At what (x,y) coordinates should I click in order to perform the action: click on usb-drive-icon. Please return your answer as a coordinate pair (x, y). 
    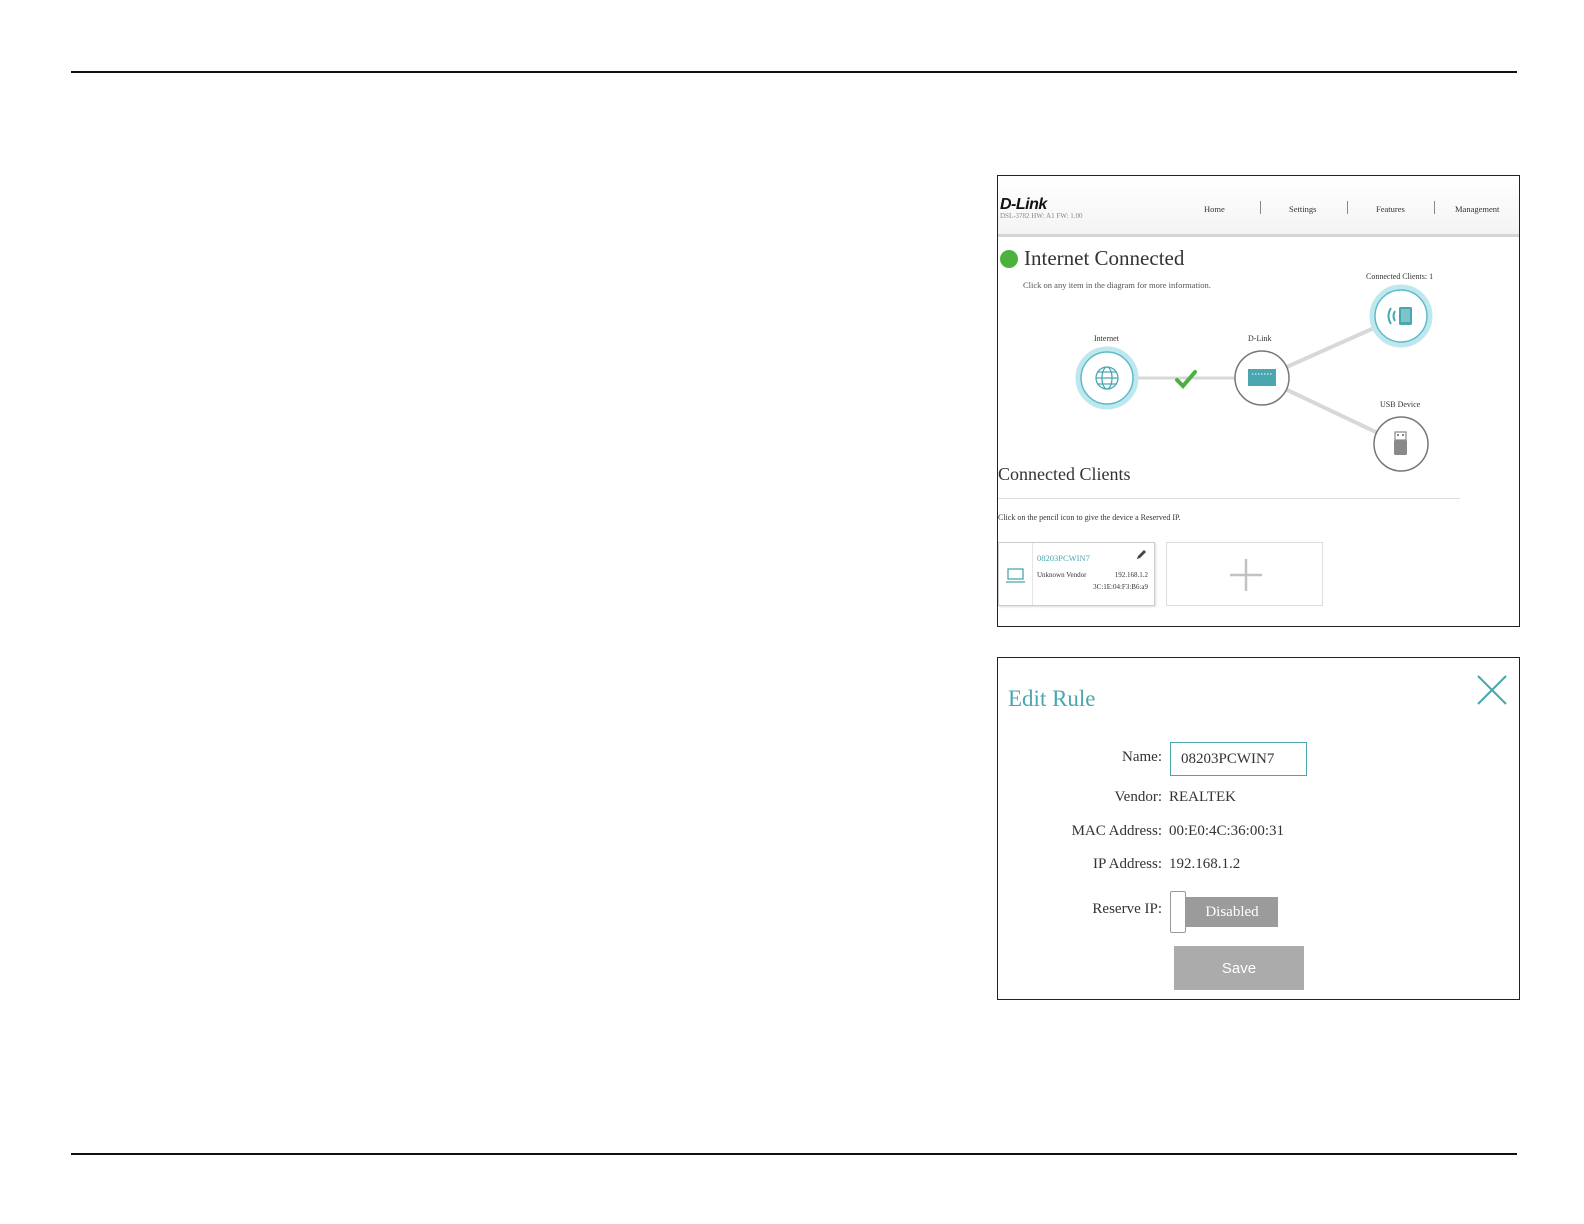
    Looking at the image, I should click on (1400, 443).